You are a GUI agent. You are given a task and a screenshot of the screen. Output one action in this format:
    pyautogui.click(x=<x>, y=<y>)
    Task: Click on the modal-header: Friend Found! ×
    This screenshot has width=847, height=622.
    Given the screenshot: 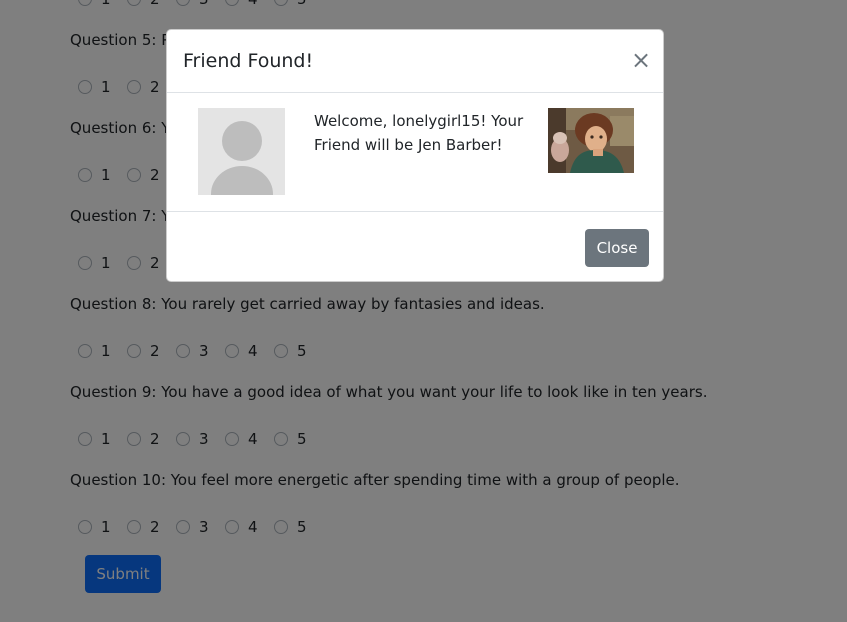 What is the action you would take?
    pyautogui.click(x=415, y=61)
    